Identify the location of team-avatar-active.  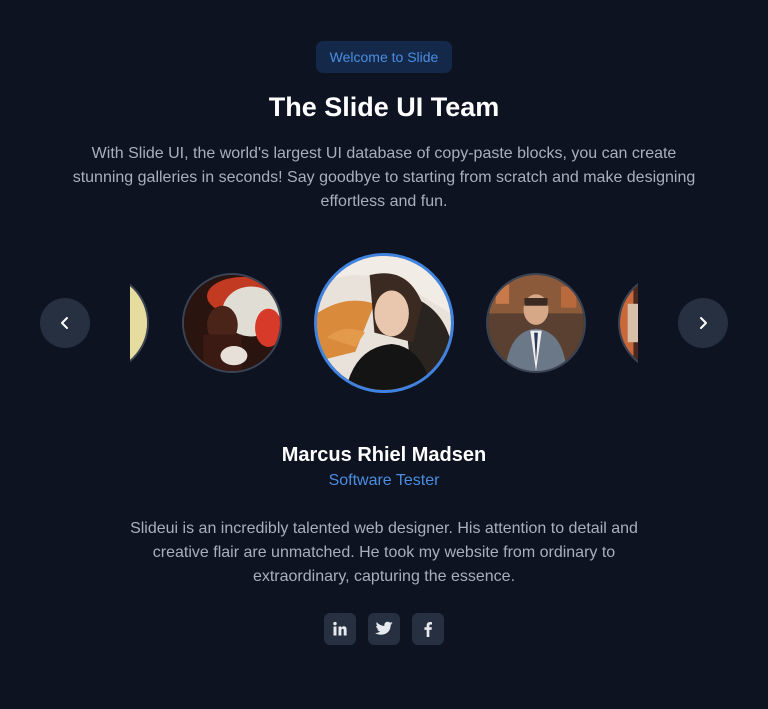
(384, 323).